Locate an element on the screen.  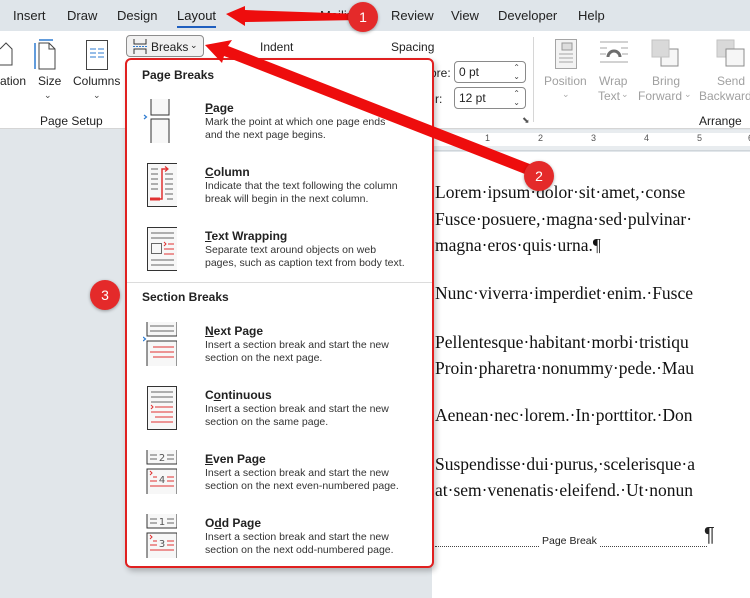
wrap-text-label-2: Text is located at coordinates (609, 96).